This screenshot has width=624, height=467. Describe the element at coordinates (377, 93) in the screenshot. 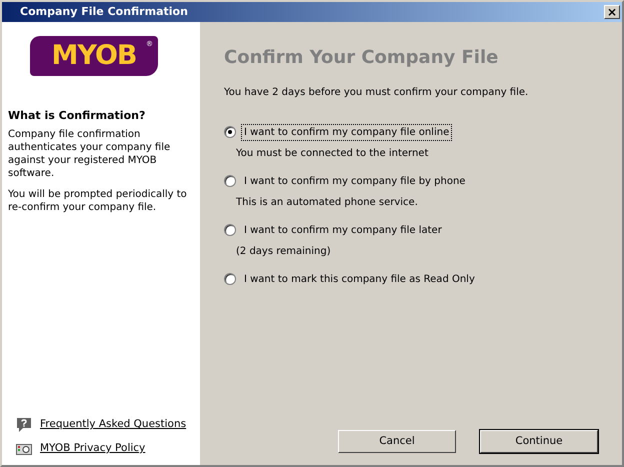

I see `intro-text: You have 2 days before you must confirm your company file.` at that location.